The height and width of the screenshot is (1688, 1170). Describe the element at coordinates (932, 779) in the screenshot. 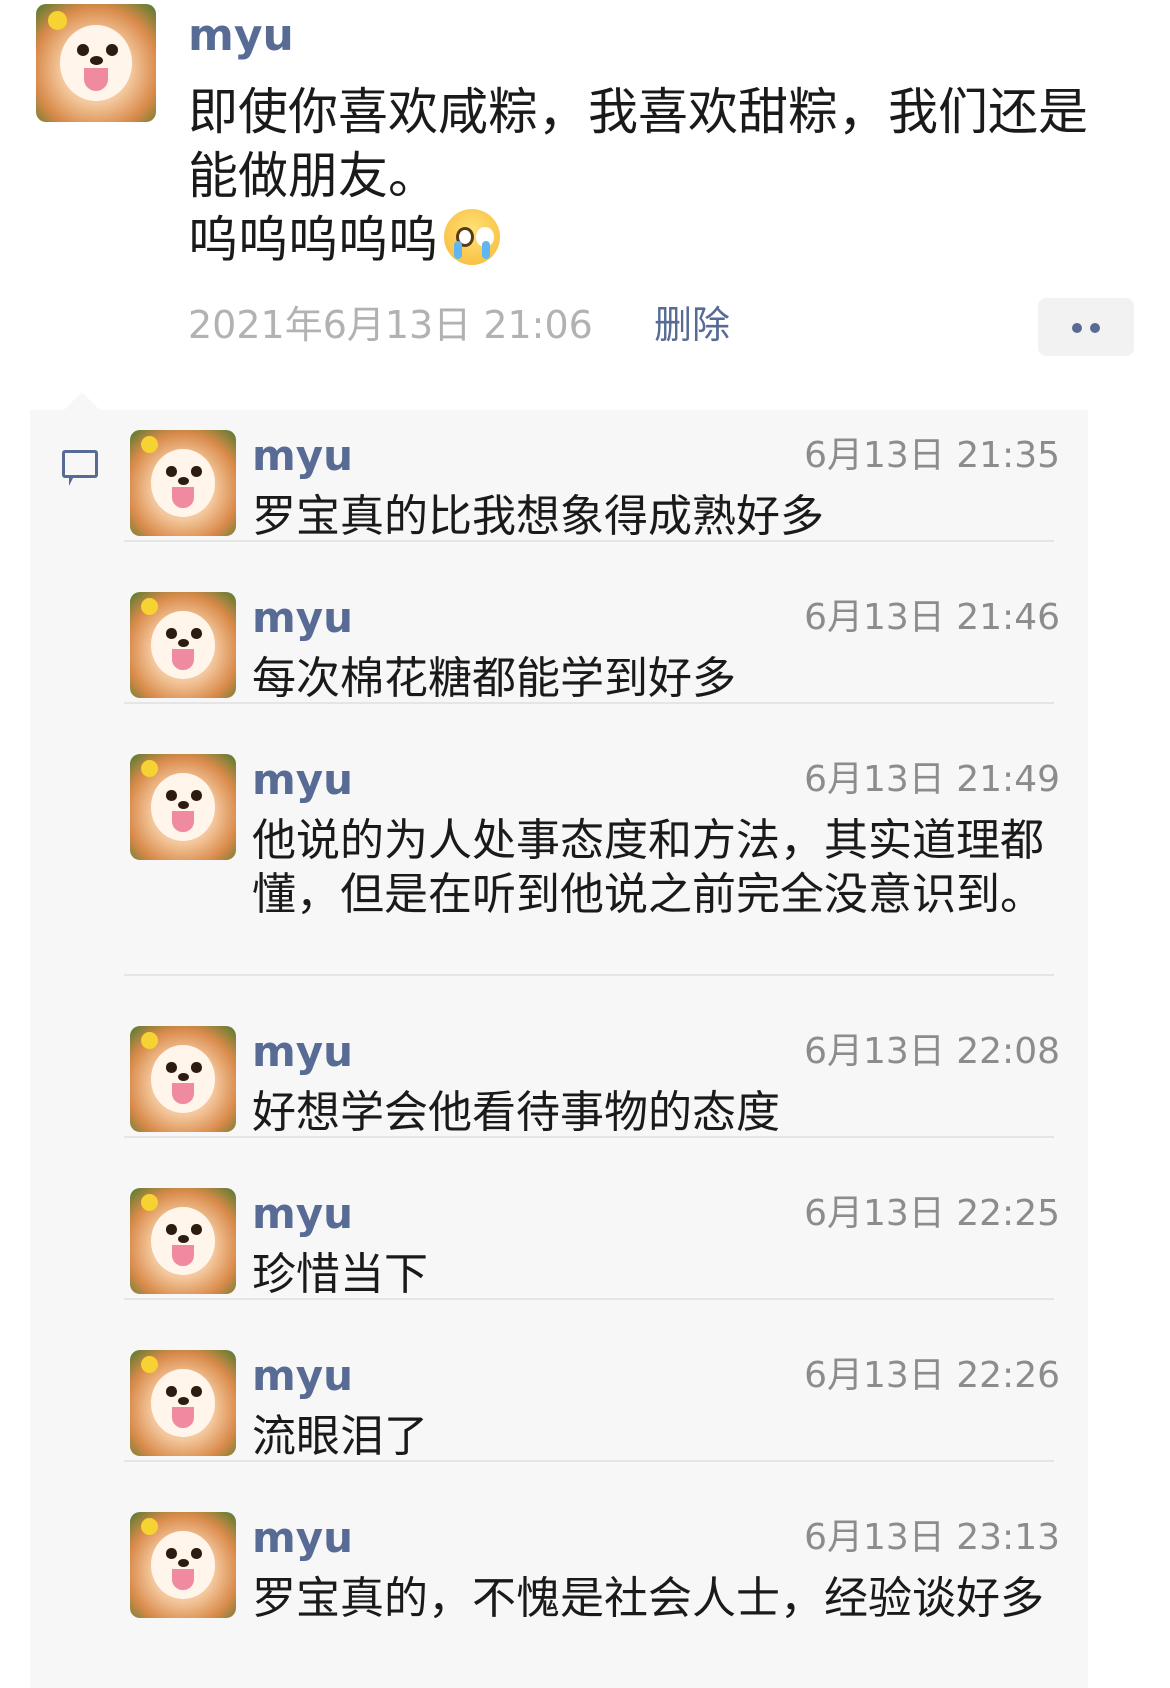

I see `comment-timestamp: 6月13日 21:49` at that location.